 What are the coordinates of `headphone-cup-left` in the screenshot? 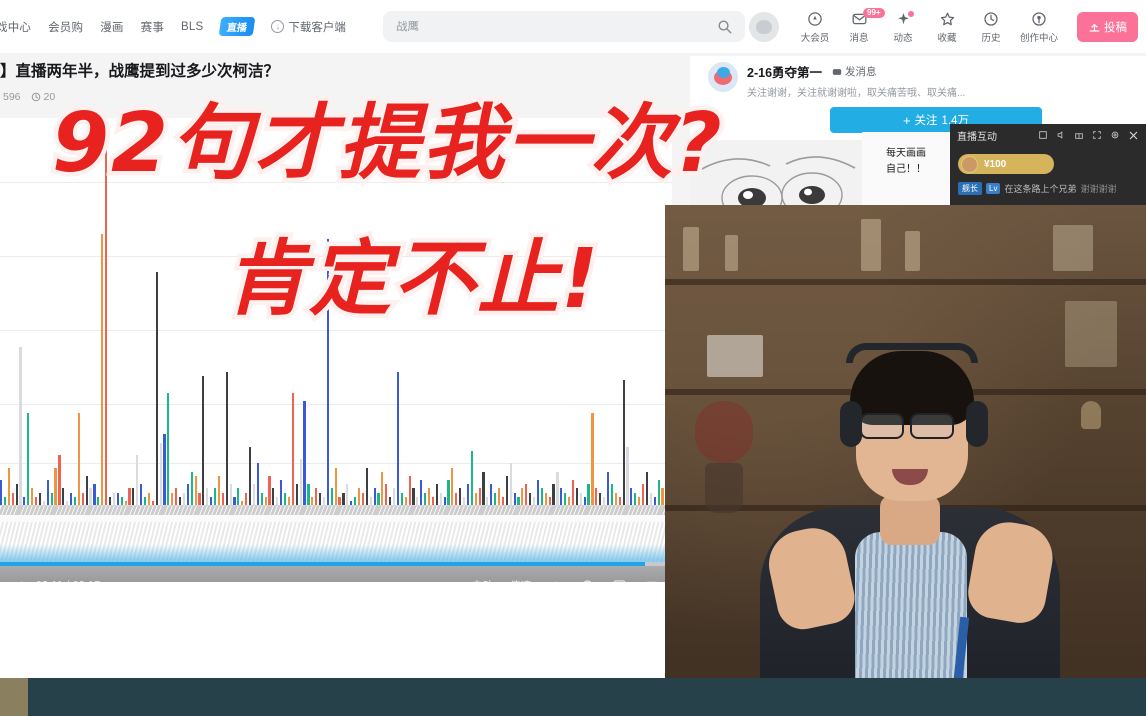 It's located at (851, 424).